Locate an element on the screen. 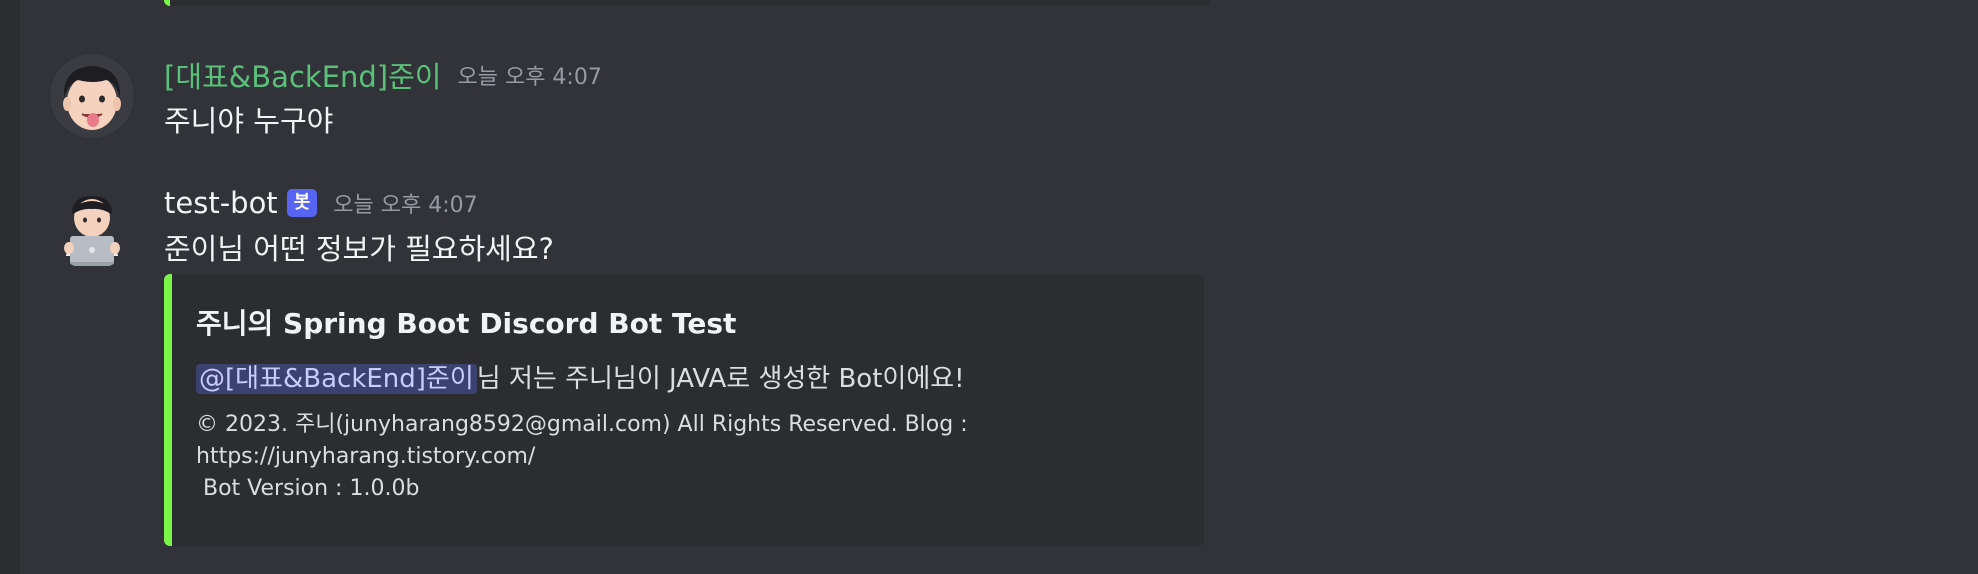  message-author-name: test-bot is located at coordinates (221, 203).